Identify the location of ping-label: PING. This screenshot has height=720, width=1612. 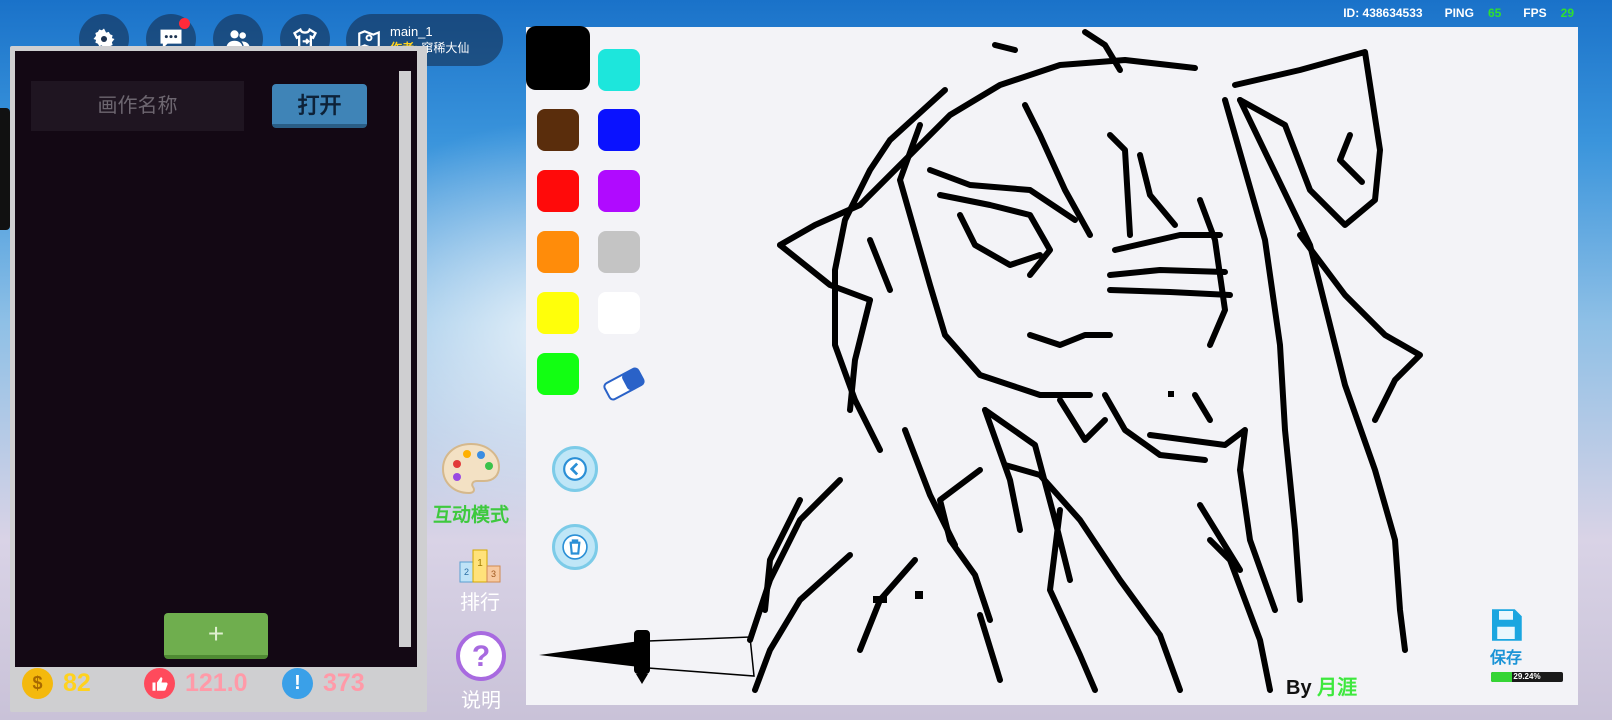
(1459, 13).